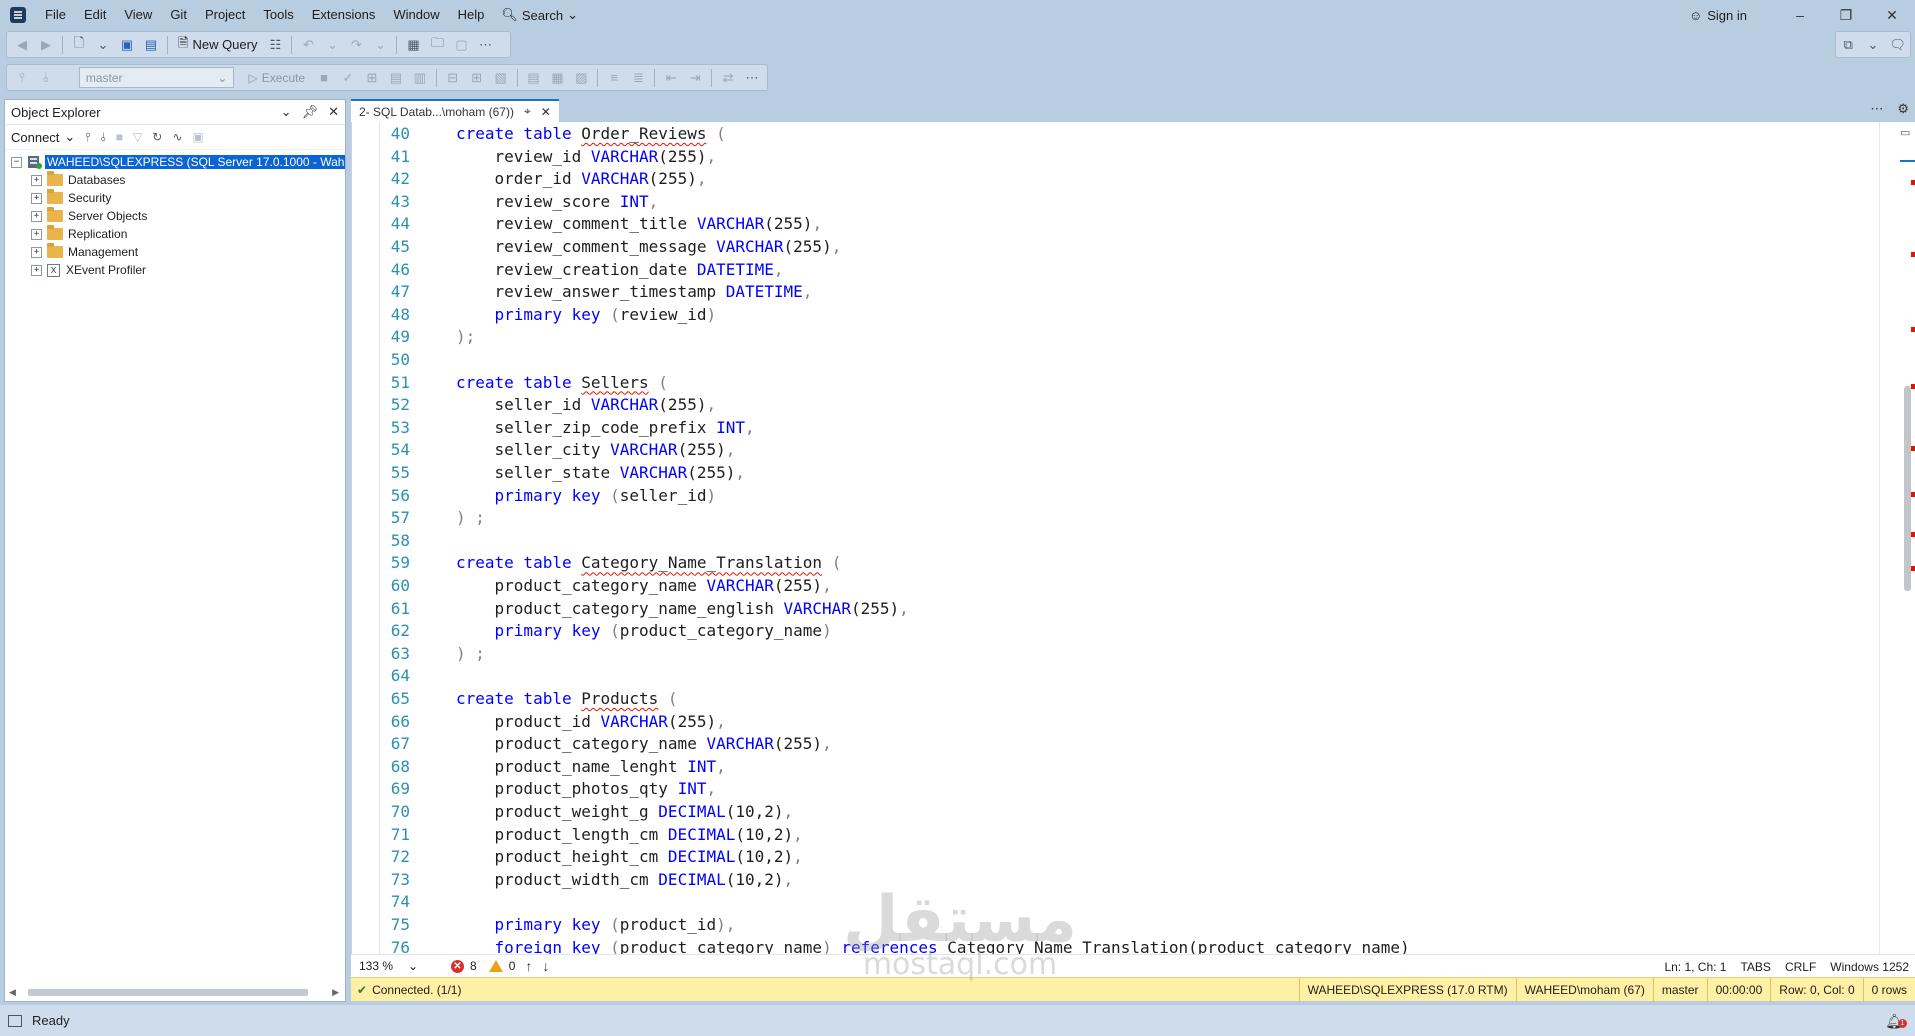 The image size is (1915, 1036). I want to click on code-line: 41 review_id VARCHAR(255),, so click(1130, 157).